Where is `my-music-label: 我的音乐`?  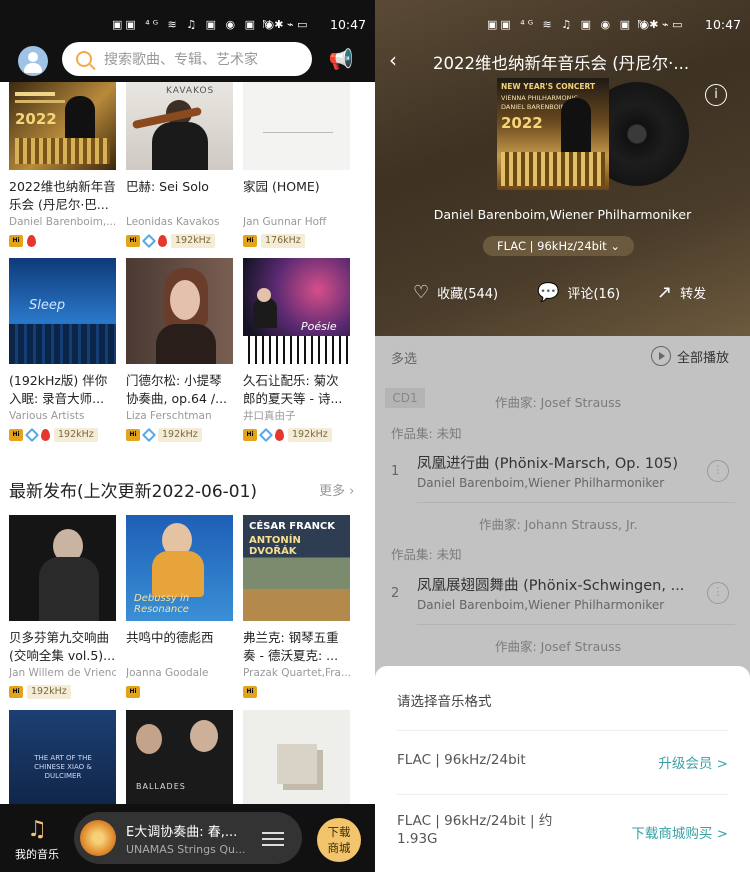 my-music-label: 我的音乐 is located at coordinates (37, 854).